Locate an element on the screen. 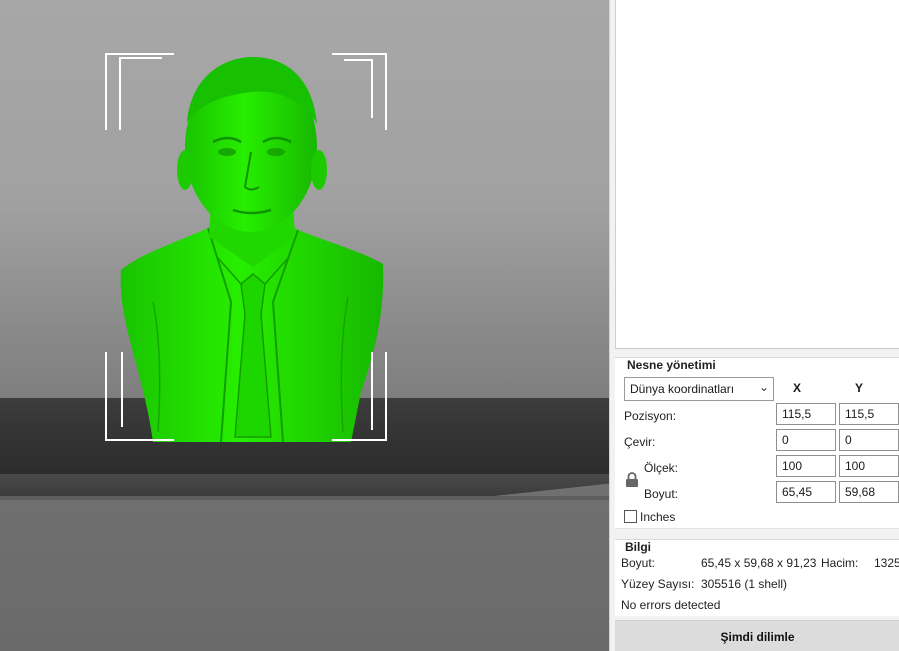  coordinate-system-select: Dünya koordinatları ⌄ is located at coordinates (699, 389).